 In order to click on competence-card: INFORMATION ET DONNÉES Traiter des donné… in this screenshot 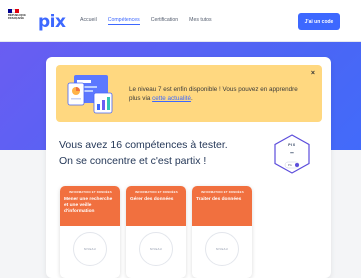, I will do `click(222, 232)`.